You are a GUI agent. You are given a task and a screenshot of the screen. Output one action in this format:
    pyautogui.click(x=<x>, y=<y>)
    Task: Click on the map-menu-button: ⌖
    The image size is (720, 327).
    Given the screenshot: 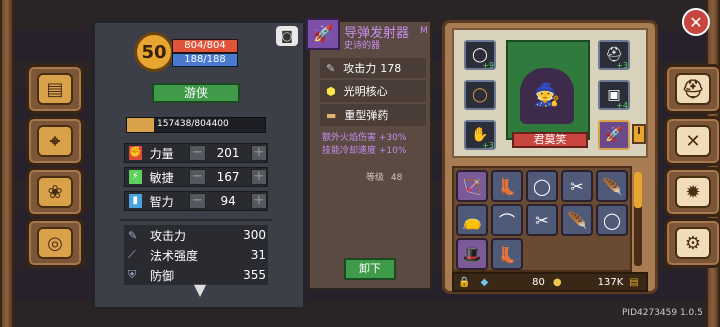 What is the action you would take?
    pyautogui.click(x=55, y=141)
    